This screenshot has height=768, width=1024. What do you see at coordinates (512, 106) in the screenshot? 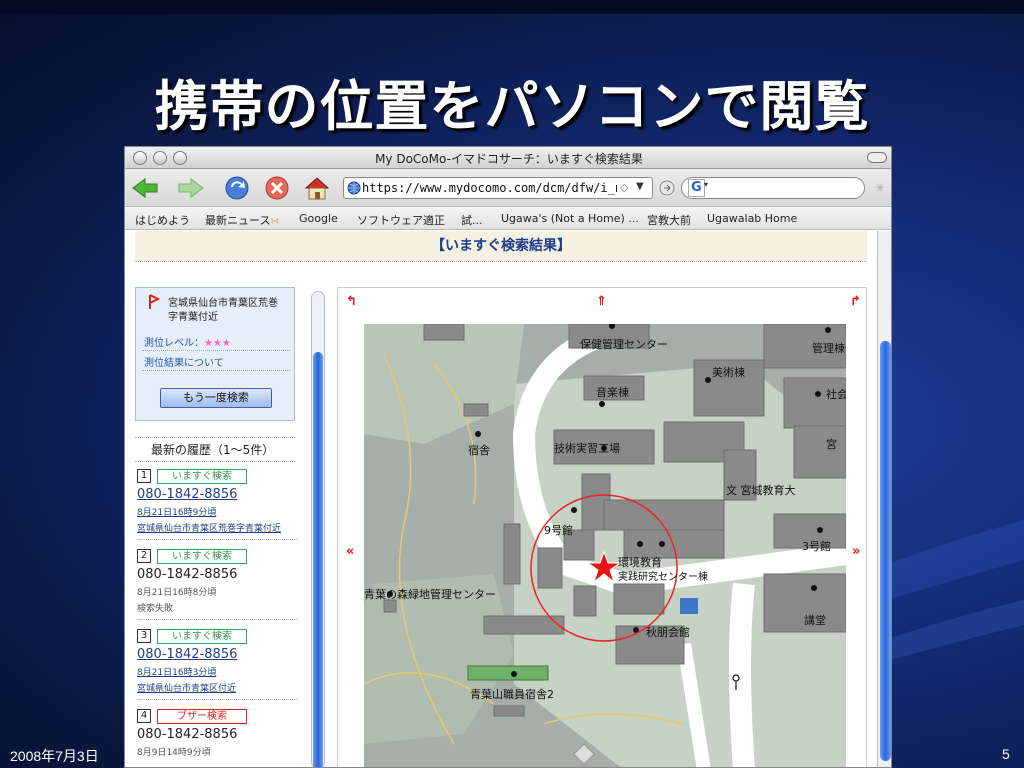
I see `slide-title: 携帯の位置をパソコンで閲覧` at bounding box center [512, 106].